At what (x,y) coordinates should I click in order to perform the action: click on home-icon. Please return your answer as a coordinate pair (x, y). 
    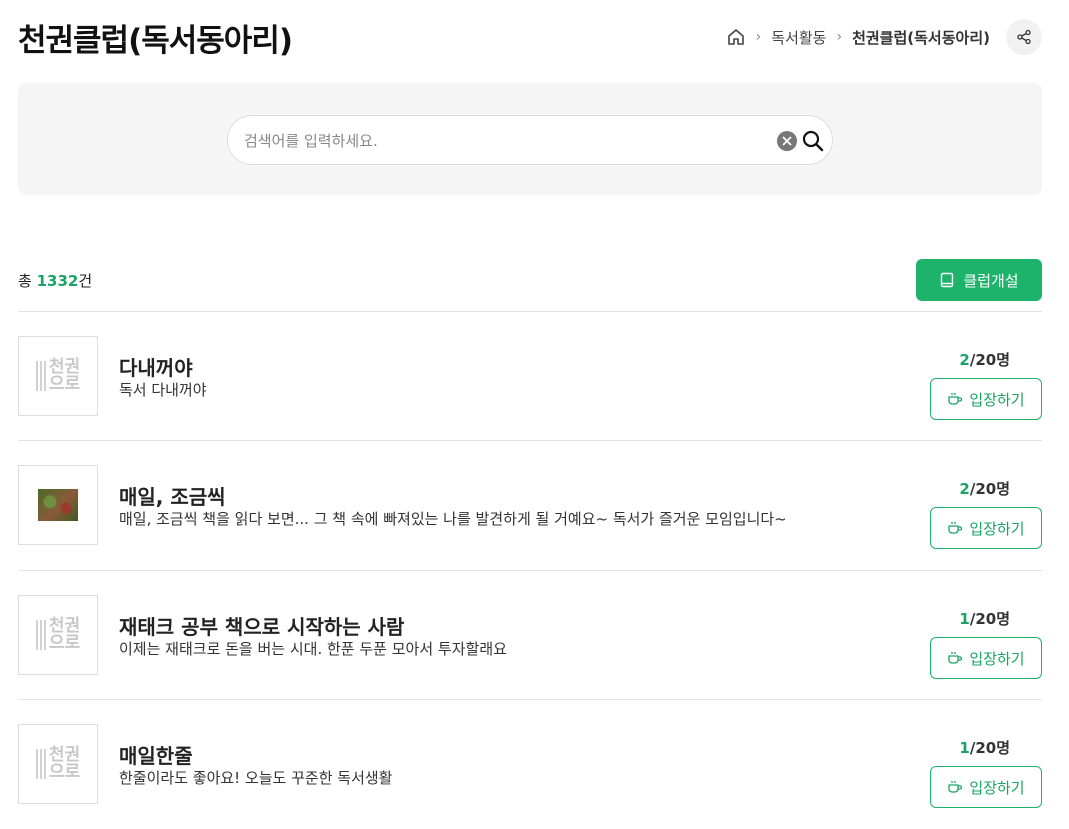
    Looking at the image, I should click on (736, 37).